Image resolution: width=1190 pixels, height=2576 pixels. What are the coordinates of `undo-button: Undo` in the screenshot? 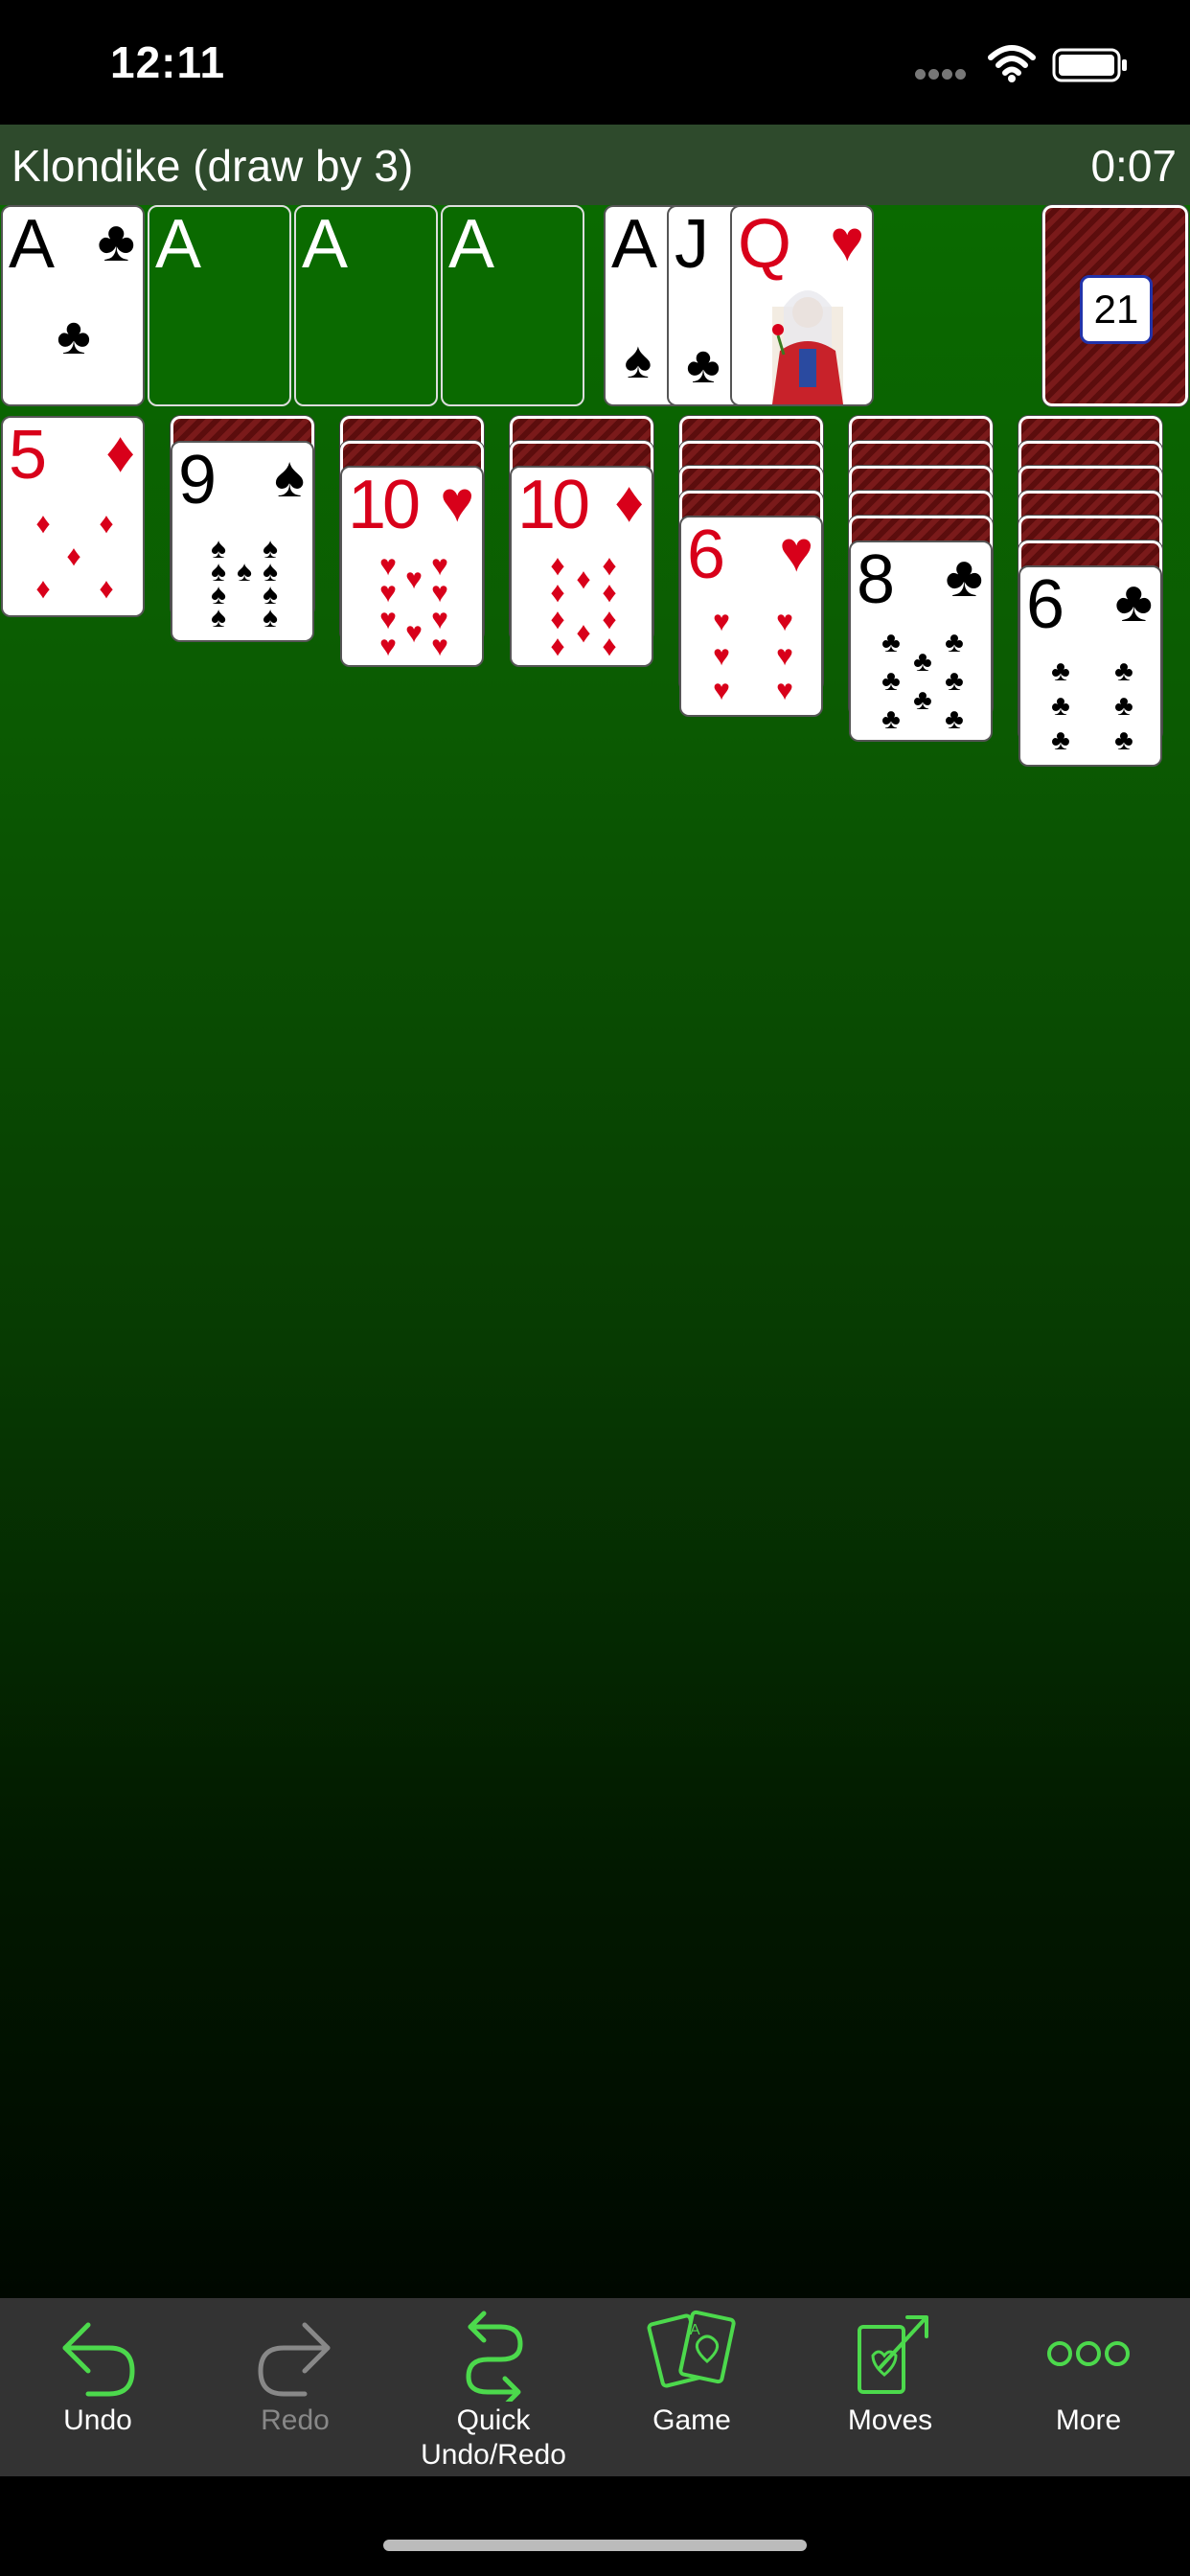 It's located at (98, 2387).